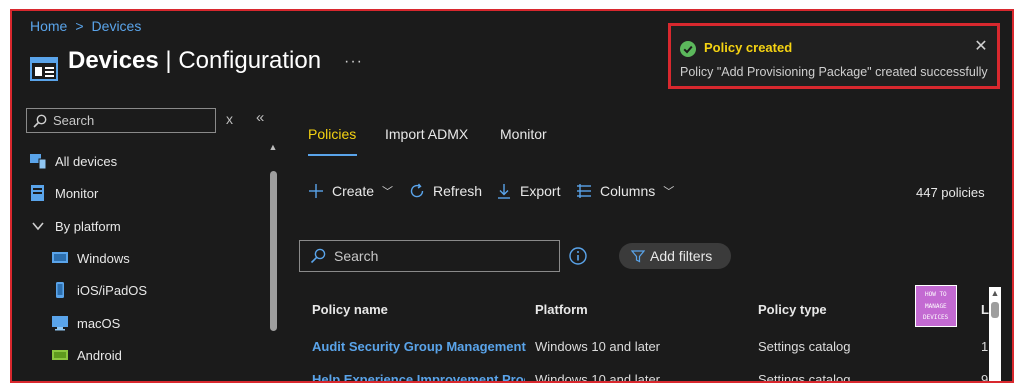 The width and height of the screenshot is (1024, 392). I want to click on logo-line-2: MANAGE, so click(936, 306).